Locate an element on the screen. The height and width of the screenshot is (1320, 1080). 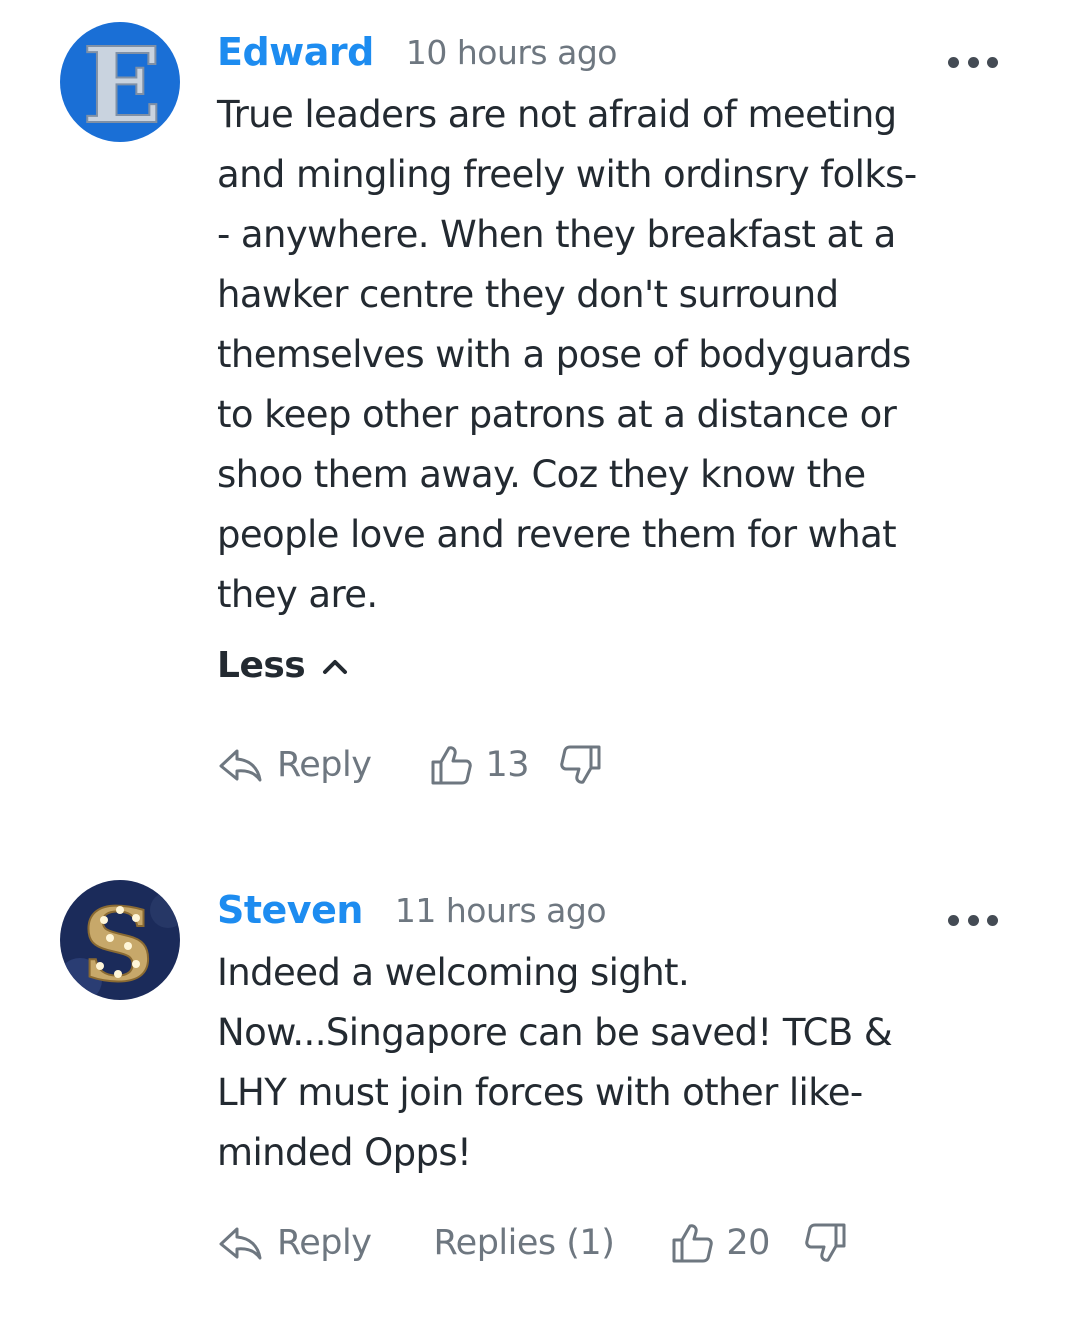
comment-line: hawker centre they don't surround is located at coordinates (528, 294).